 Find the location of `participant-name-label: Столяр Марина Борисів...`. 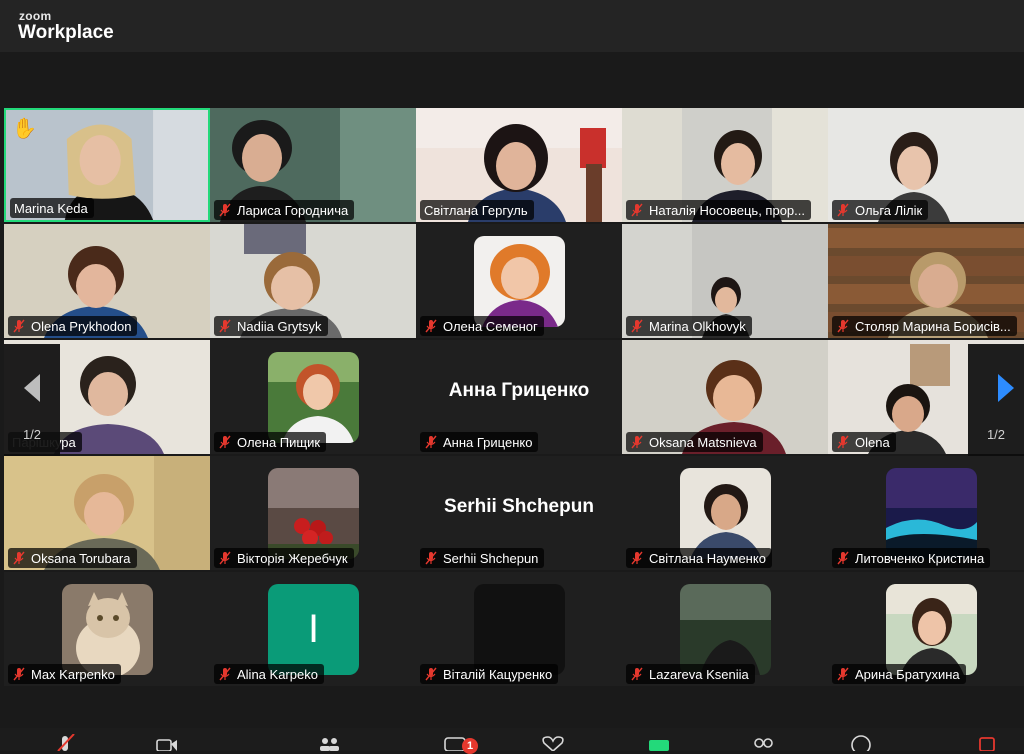

participant-name-label: Столяр Марина Борисів... is located at coordinates (924, 326).